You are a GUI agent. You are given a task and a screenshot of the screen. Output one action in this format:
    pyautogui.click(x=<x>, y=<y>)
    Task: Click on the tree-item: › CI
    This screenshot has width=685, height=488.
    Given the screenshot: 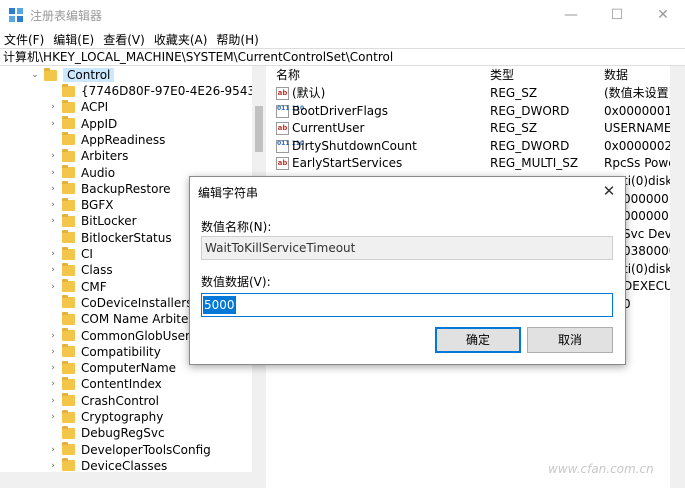 What is the action you would take?
    pyautogui.click(x=70, y=254)
    